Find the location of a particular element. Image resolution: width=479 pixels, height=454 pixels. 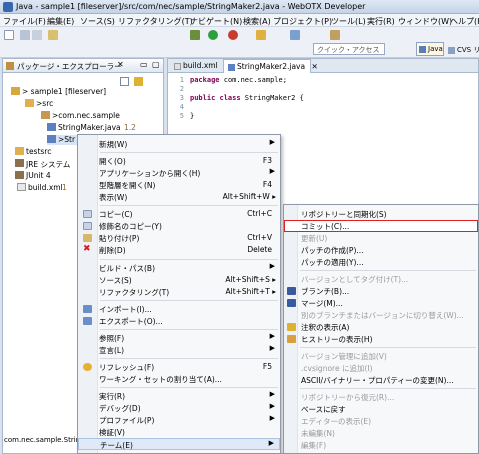

menu-item-paste: 貼り付け(P) Ctrl+V is located at coordinates (179, 238).